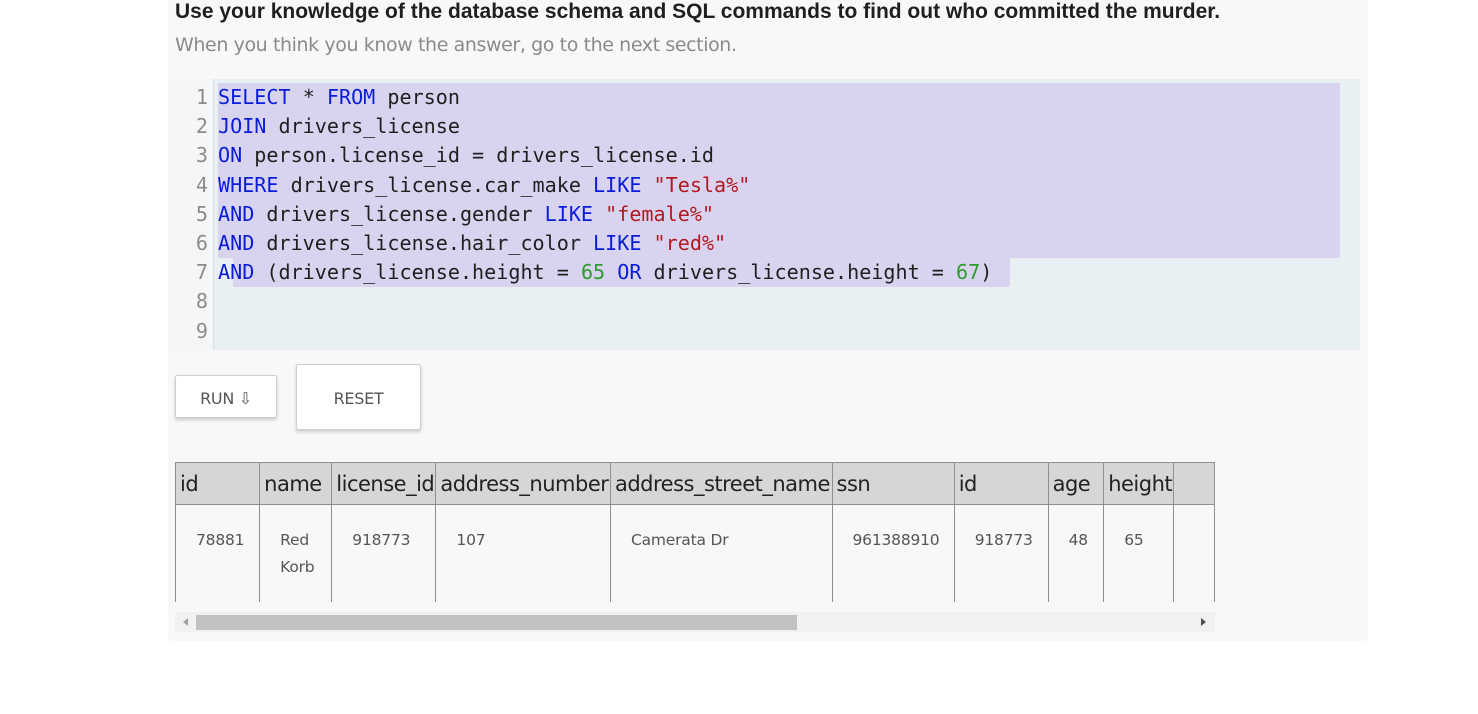  I want to click on line-number: 7, so click(201, 272).